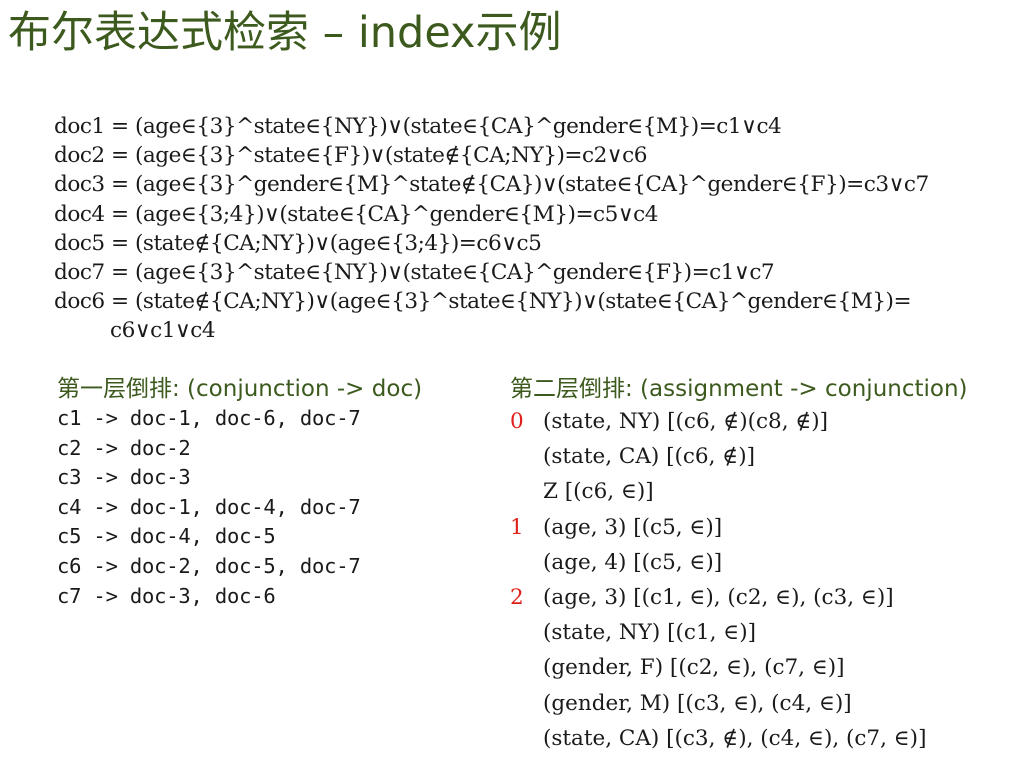 Image resolution: width=1017 pixels, height=763 pixels. Describe the element at coordinates (209, 418) in the screenshot. I see `posting-c1: c1 -> doc-1, doc-6, doc-7` at that location.